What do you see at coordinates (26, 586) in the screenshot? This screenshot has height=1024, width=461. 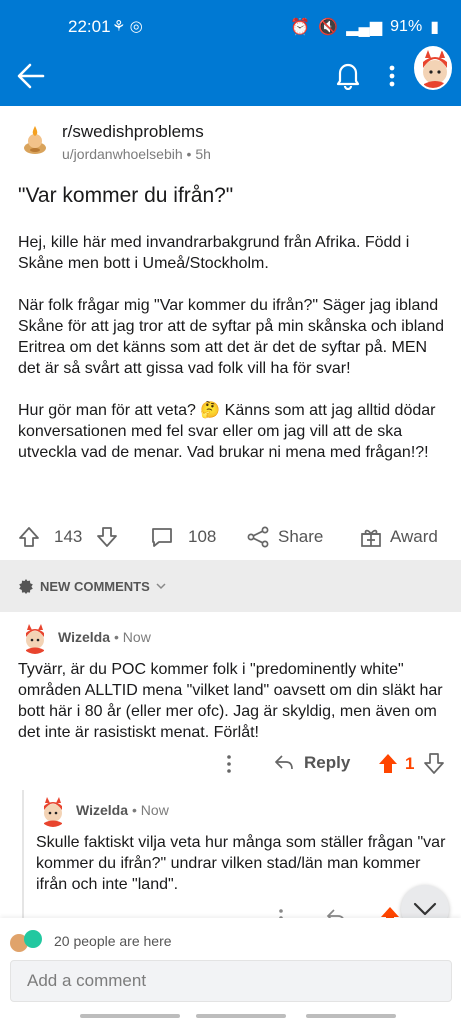 I see `sort-gear-icon` at bounding box center [26, 586].